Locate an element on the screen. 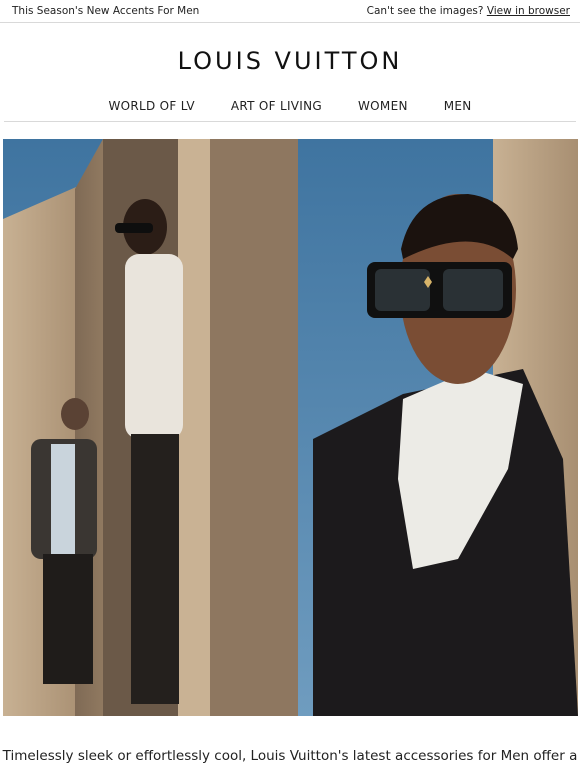  nav-item-men: MEN is located at coordinates (458, 106).